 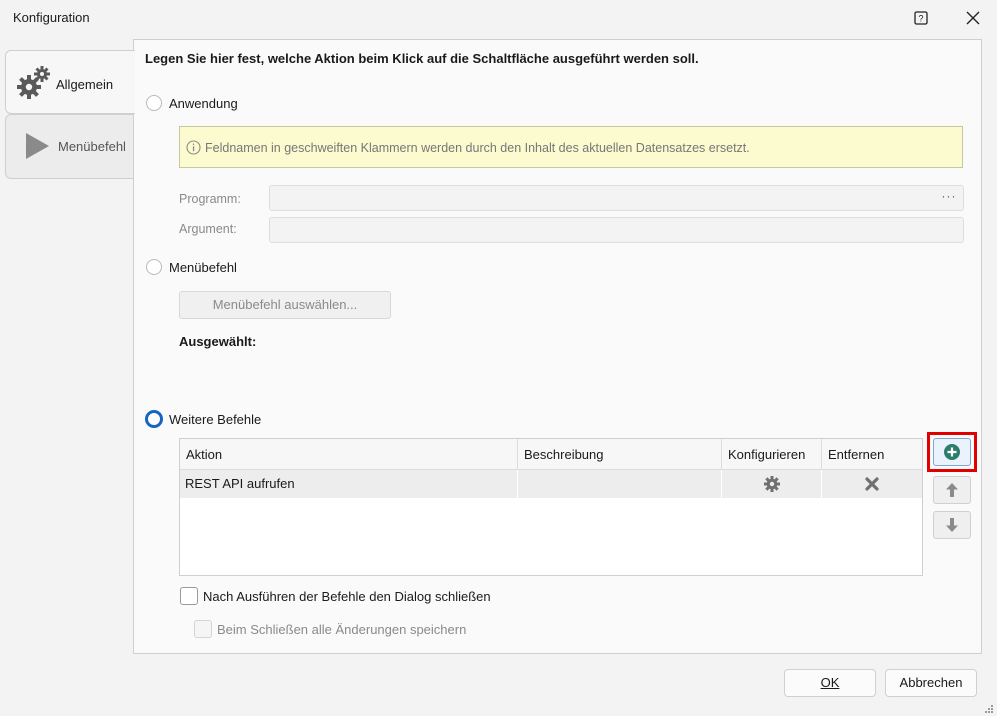 I want to click on column-header-aktion: Aktion, so click(x=349, y=454).